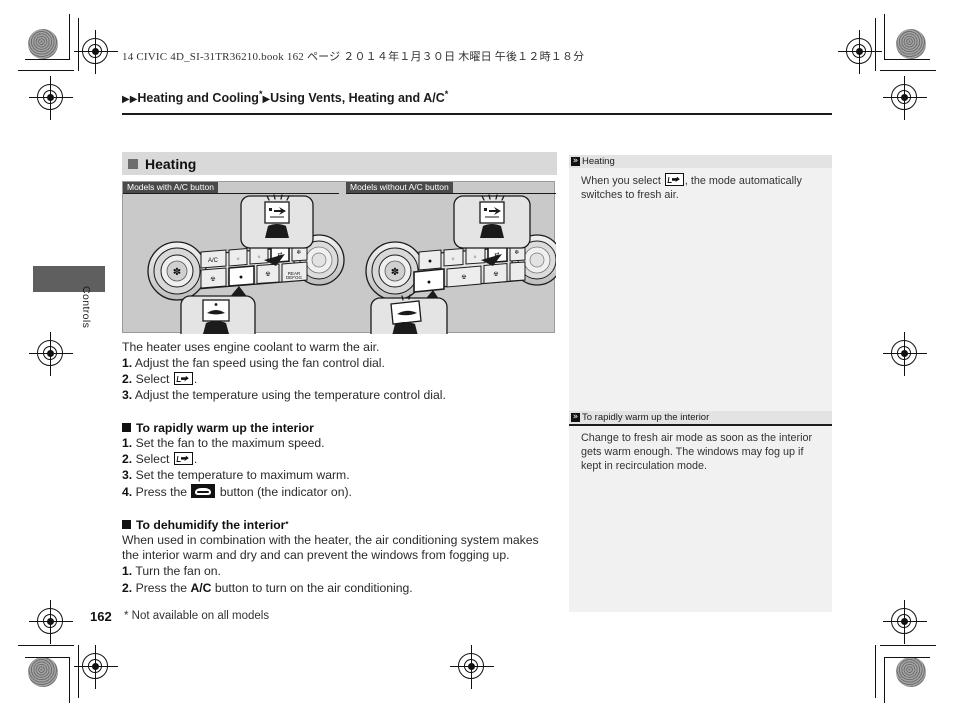  Describe the element at coordinates (178, 571) in the screenshot. I see `step-text: Turn the fan on.` at that location.